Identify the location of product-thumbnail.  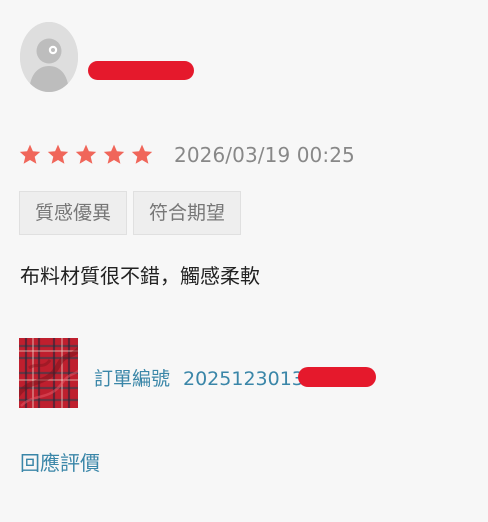
(48, 373).